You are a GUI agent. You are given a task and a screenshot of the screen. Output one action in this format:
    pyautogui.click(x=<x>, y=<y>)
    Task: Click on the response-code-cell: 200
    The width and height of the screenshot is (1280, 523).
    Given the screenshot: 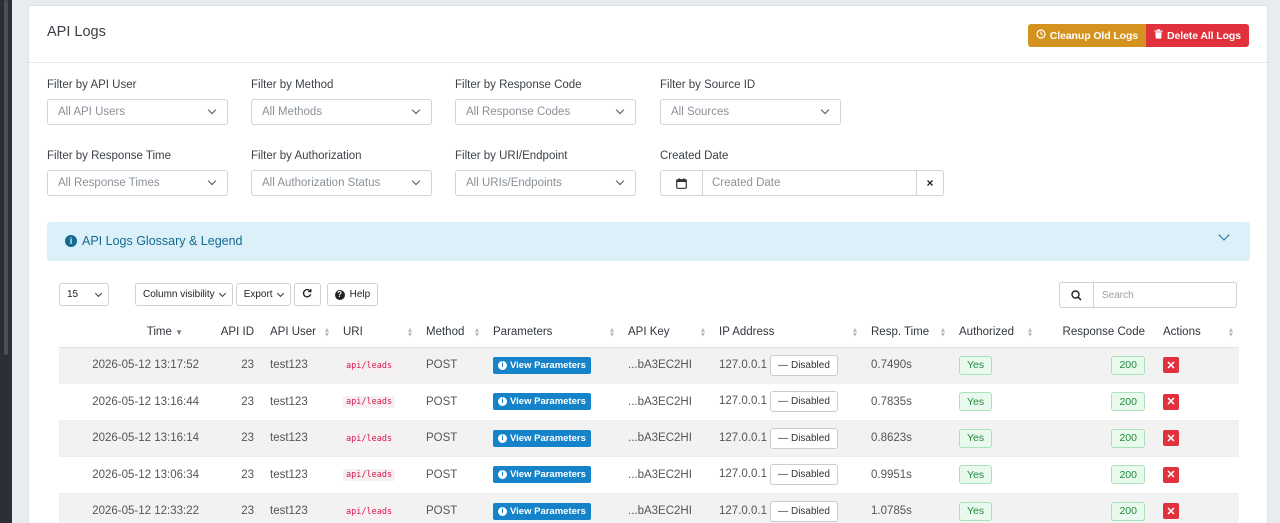 What is the action you would take?
    pyautogui.click(x=1096, y=402)
    